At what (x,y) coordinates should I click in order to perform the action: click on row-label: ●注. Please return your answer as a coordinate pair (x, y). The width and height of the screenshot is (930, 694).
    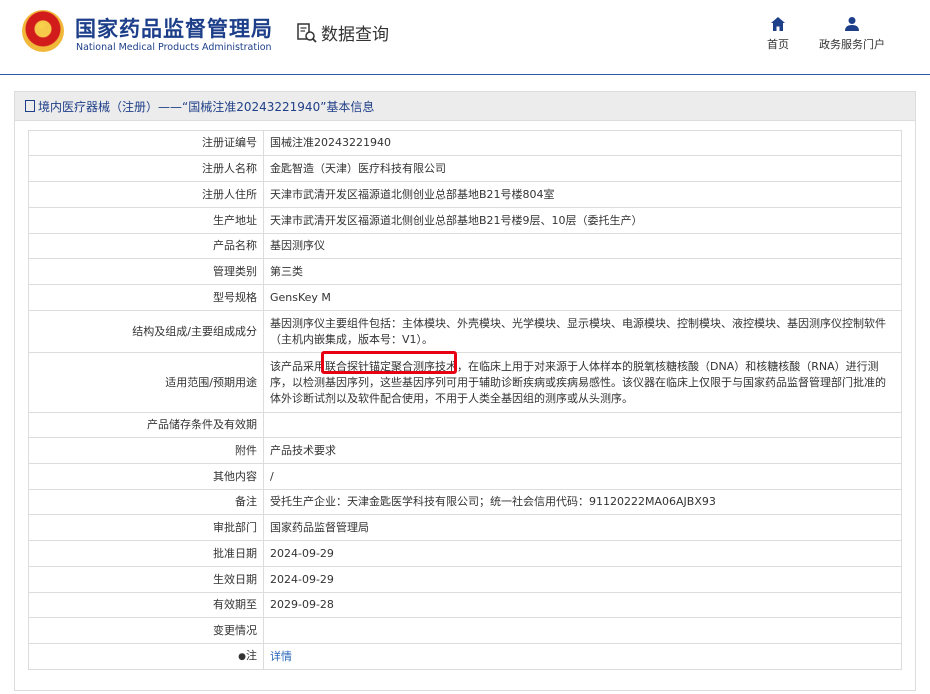
    Looking at the image, I should click on (146, 656).